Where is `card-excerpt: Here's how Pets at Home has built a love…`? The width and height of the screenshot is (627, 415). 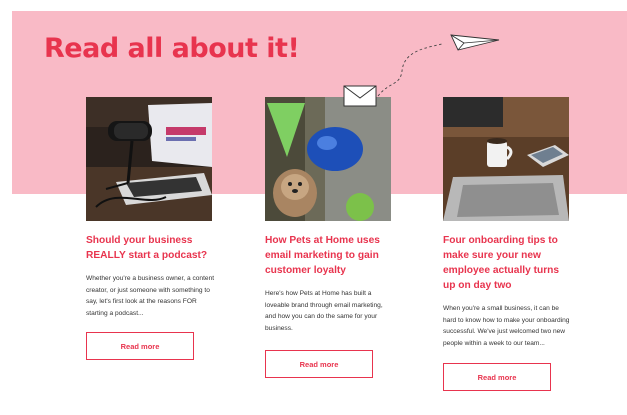 card-excerpt: Here's how Pets at Home has built a love… is located at coordinates (324, 311).